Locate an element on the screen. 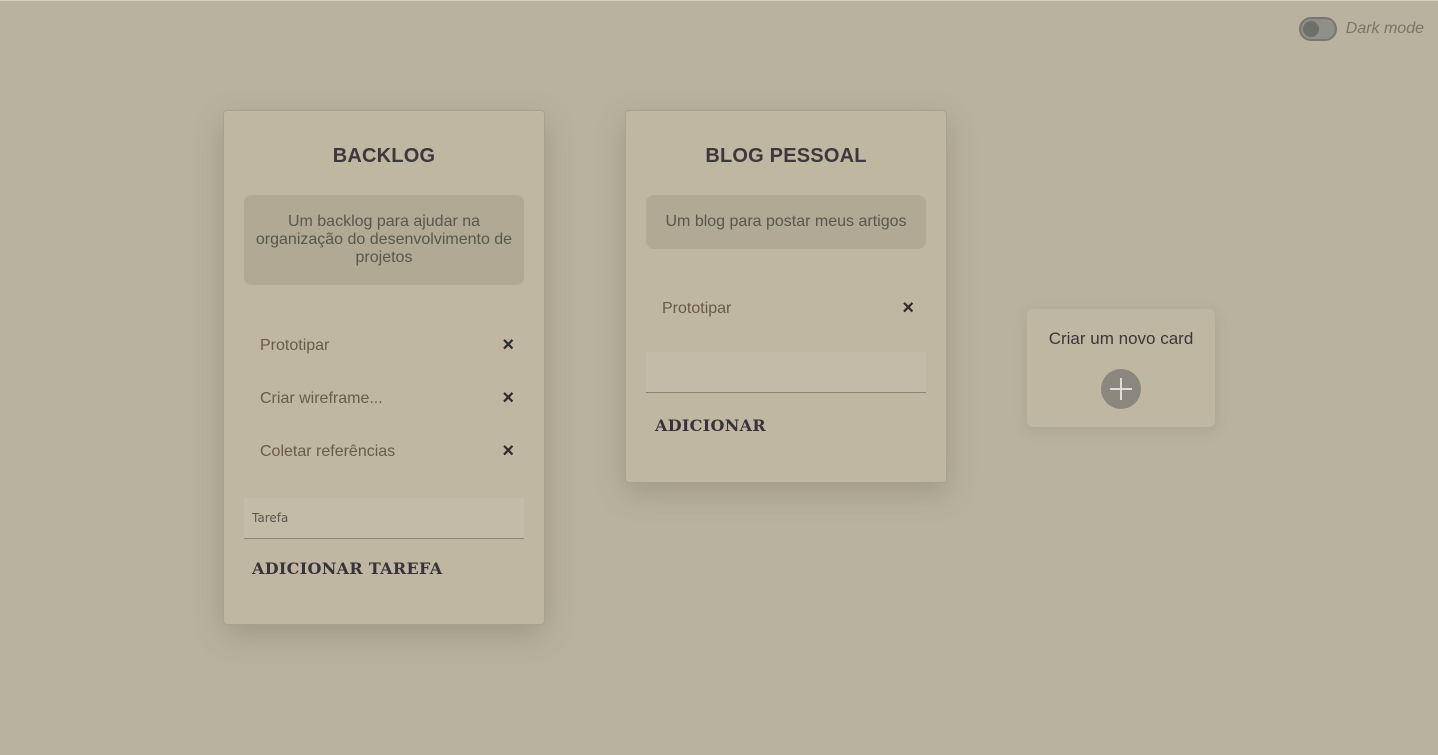  card-title: BLOG PESSOAL is located at coordinates (786, 156).